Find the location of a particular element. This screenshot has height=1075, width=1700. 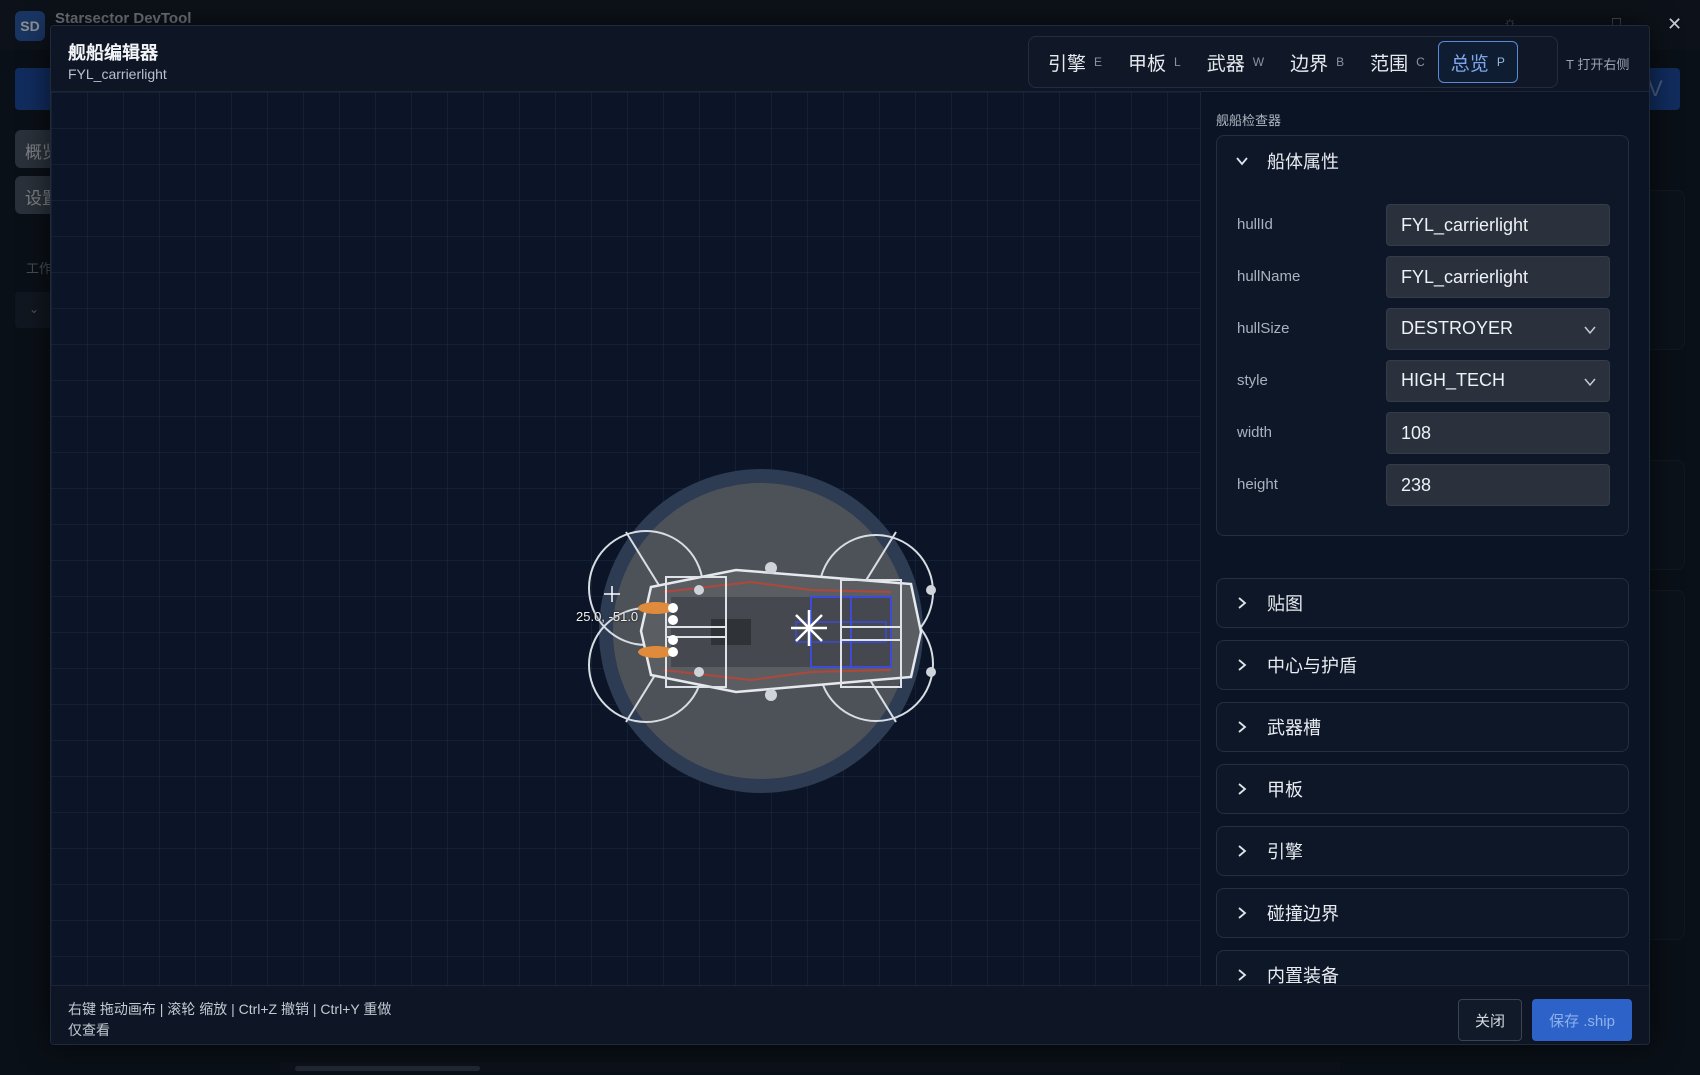

style-select: HIGH_TECH is located at coordinates (1498, 381).